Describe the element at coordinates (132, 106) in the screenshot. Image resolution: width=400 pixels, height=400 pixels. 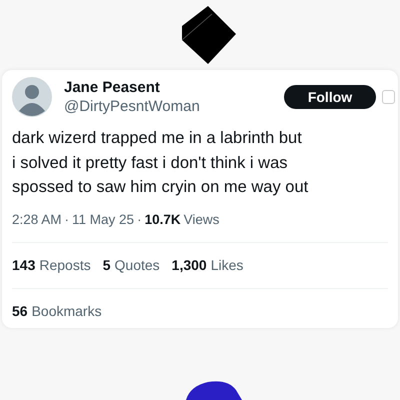
I see `author-handle: @DirtyPesntWoman` at that location.